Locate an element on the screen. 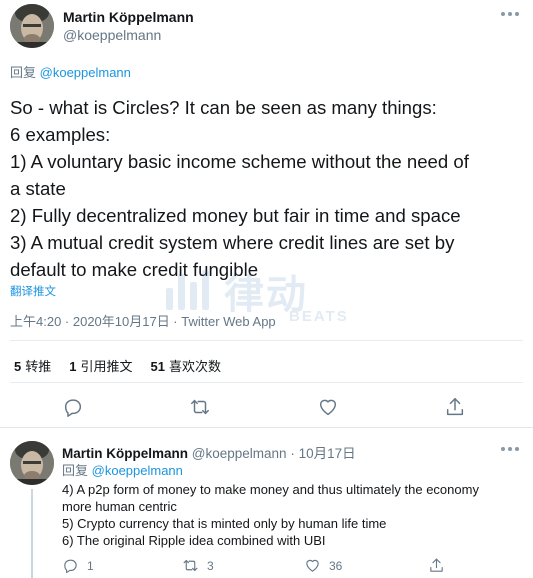  tweet-text-line: 6 examples: is located at coordinates (60, 134).